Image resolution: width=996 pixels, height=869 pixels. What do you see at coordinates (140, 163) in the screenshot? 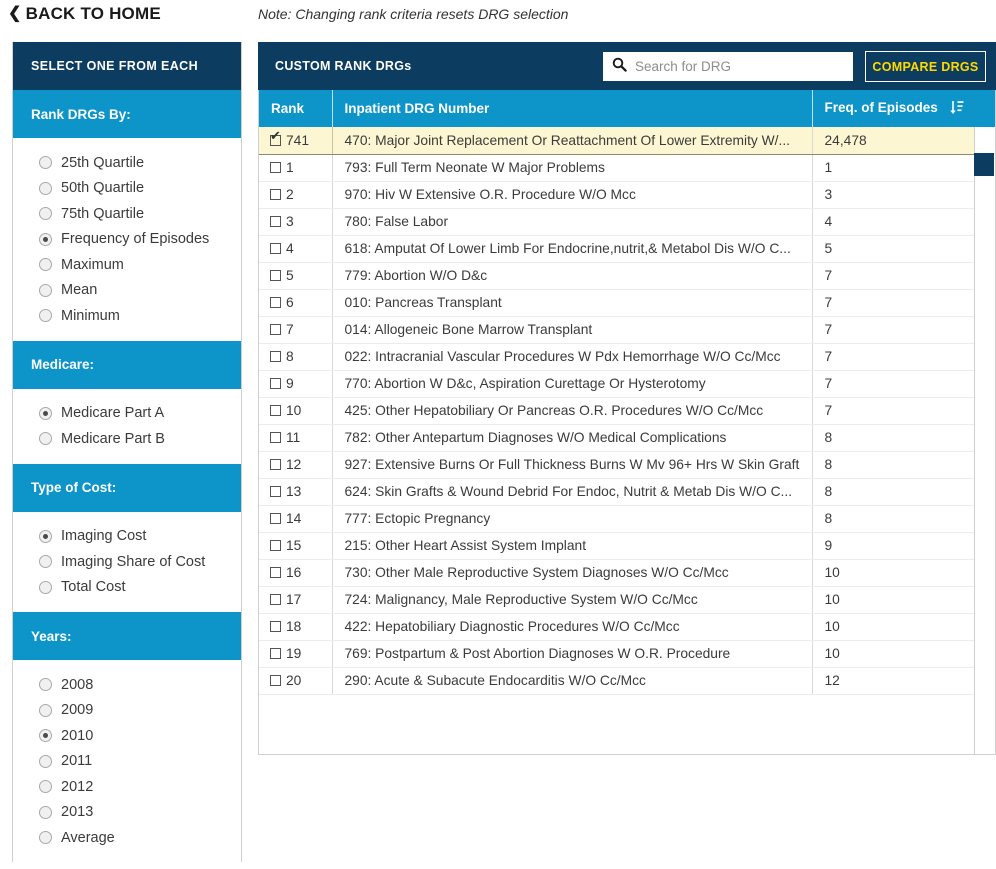
I see `radio-option: 25th Quartile` at bounding box center [140, 163].